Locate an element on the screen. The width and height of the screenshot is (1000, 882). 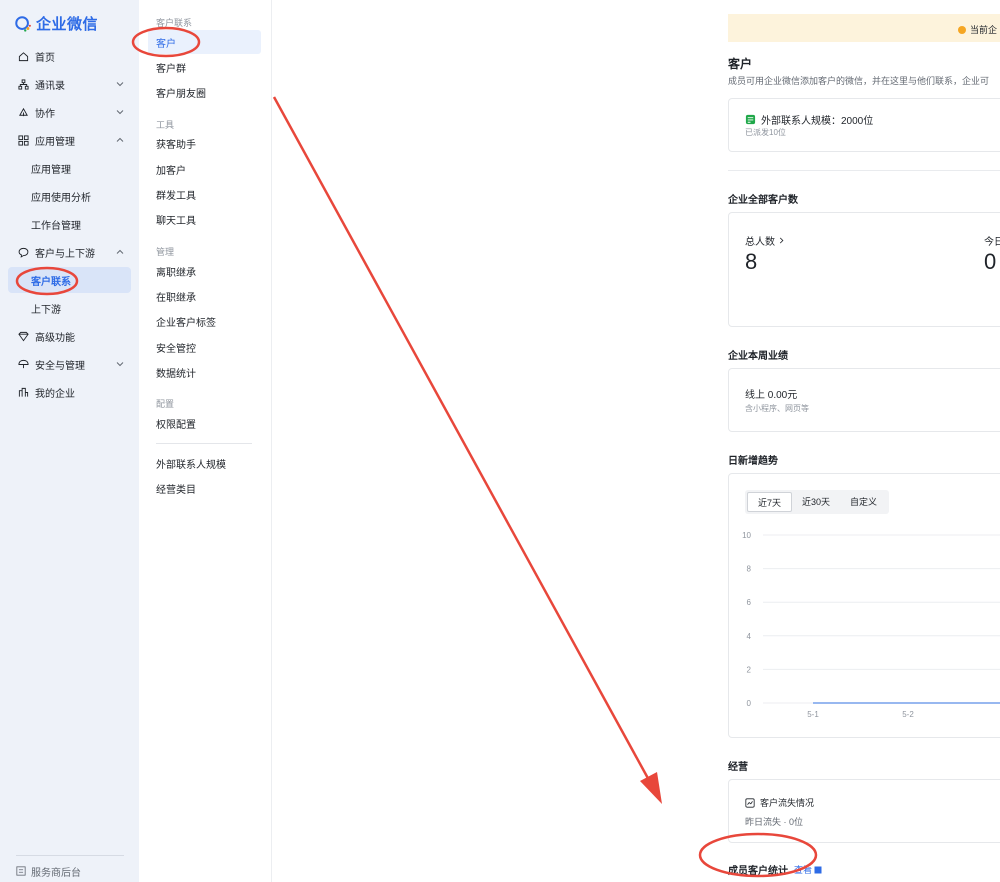
menu-item-customer-groups: 客户群 is located at coordinates (204, 67).